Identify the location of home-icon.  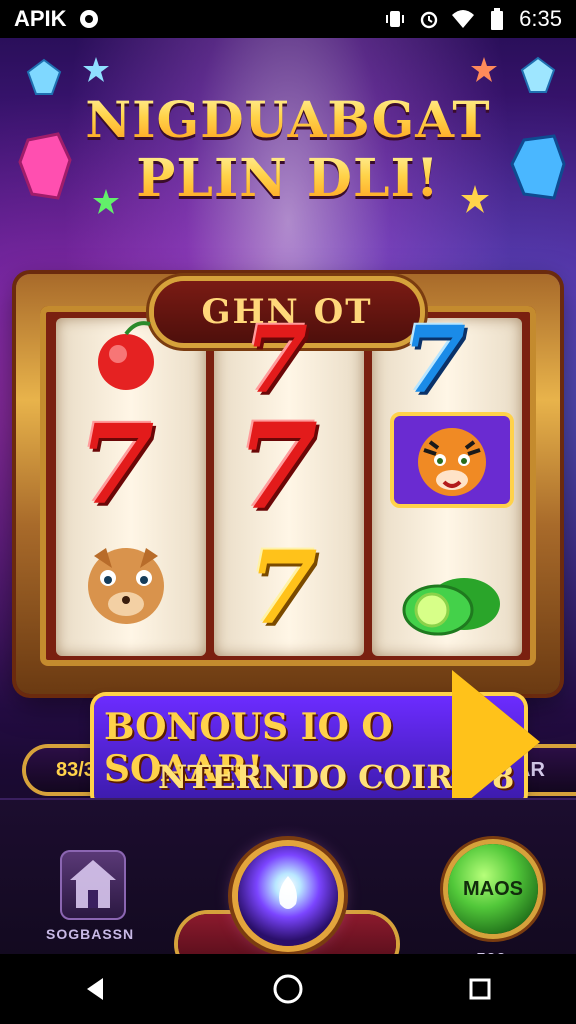
(93, 884).